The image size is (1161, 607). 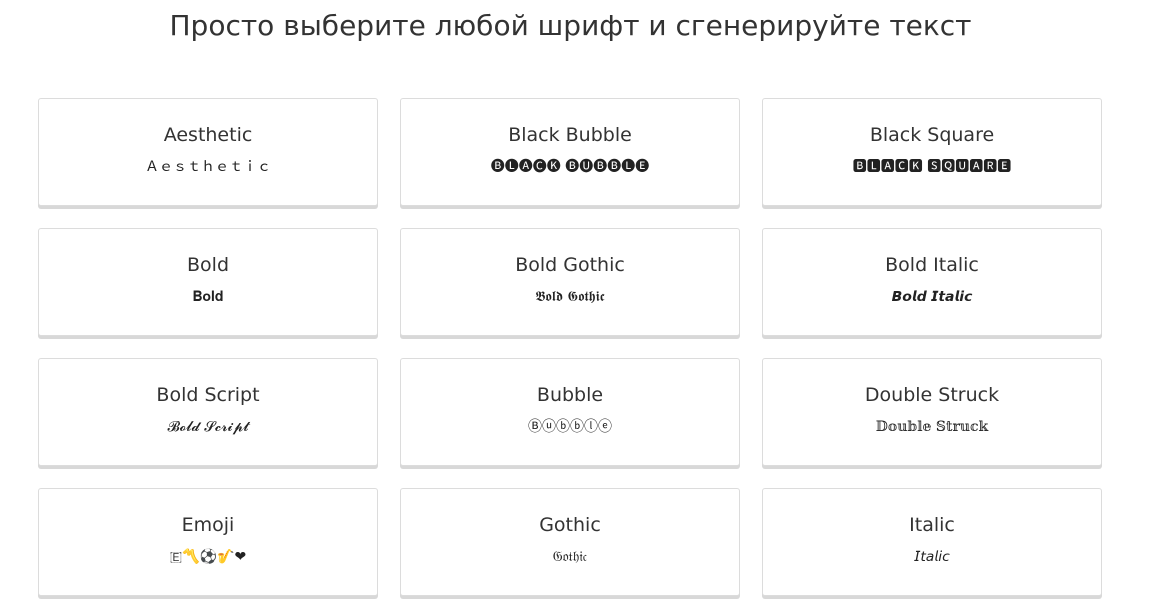 What do you see at coordinates (570, 135) in the screenshot?
I see `font-card-title: Black Bubble` at bounding box center [570, 135].